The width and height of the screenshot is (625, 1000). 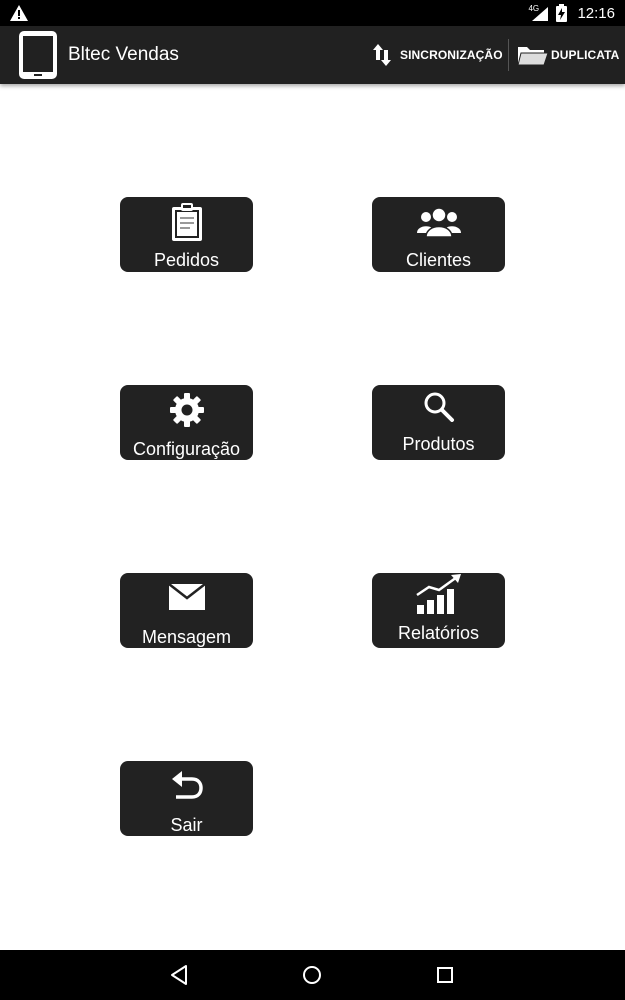 What do you see at coordinates (186, 410) in the screenshot?
I see `gear-icon` at bounding box center [186, 410].